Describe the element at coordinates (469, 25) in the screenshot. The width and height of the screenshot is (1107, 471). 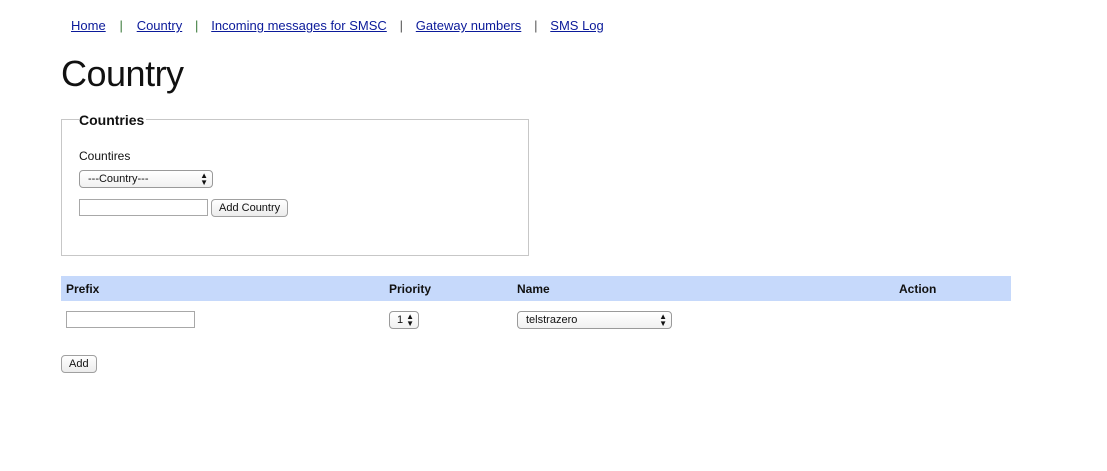
I see `nav-gateway-numbers-link: Gateway numbers` at that location.